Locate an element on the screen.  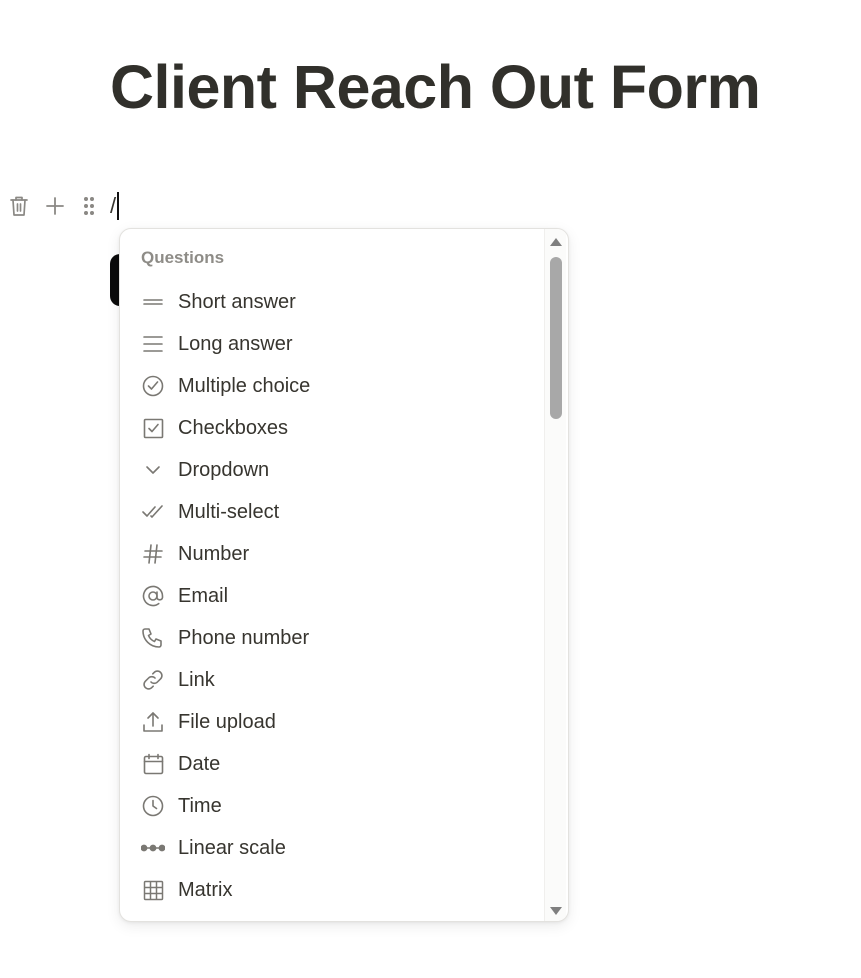
trash-icon is located at coordinates (19, 206).